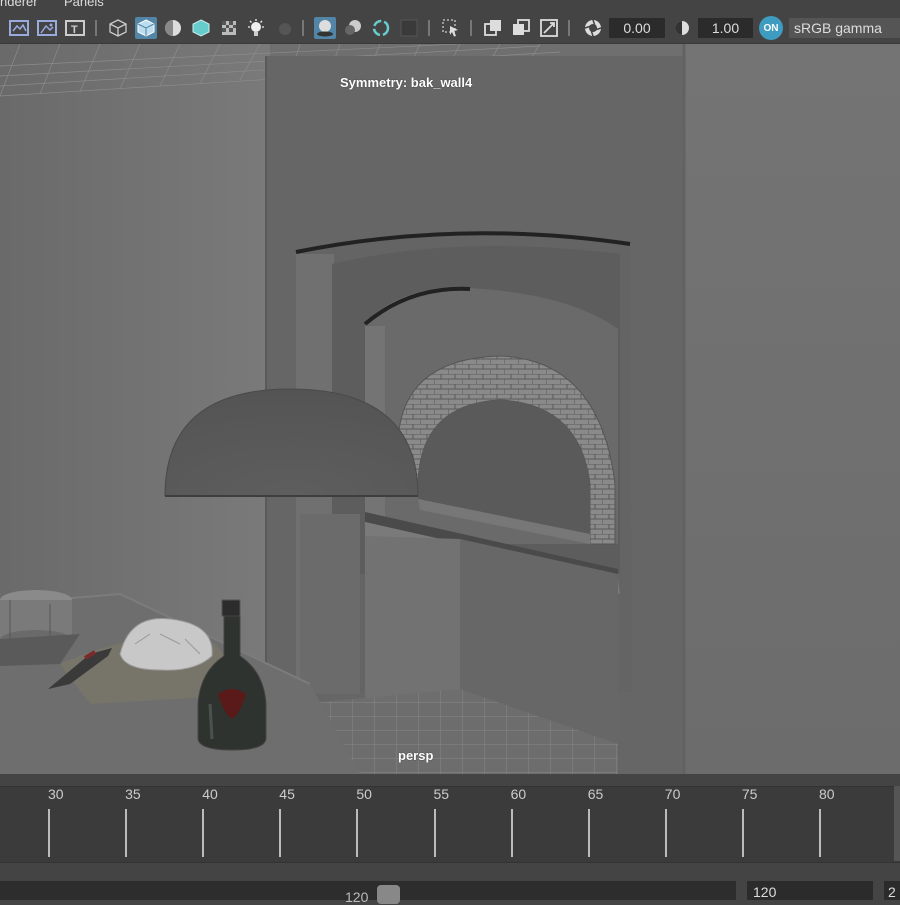  What do you see at coordinates (256, 28) in the screenshot?
I see `use-all-lights-icon` at bounding box center [256, 28].